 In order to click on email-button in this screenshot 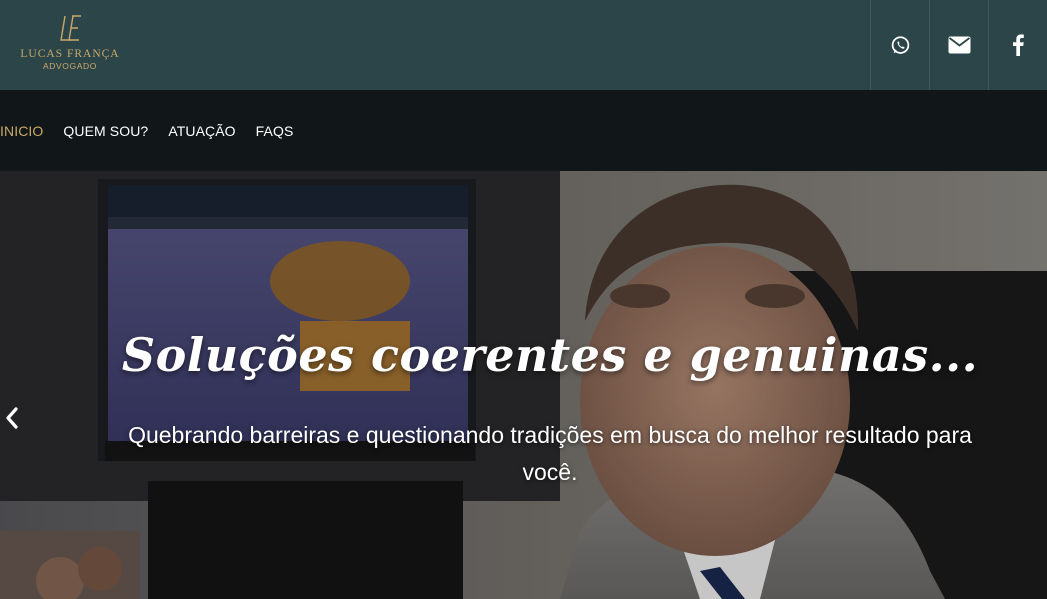, I will do `click(958, 45)`.